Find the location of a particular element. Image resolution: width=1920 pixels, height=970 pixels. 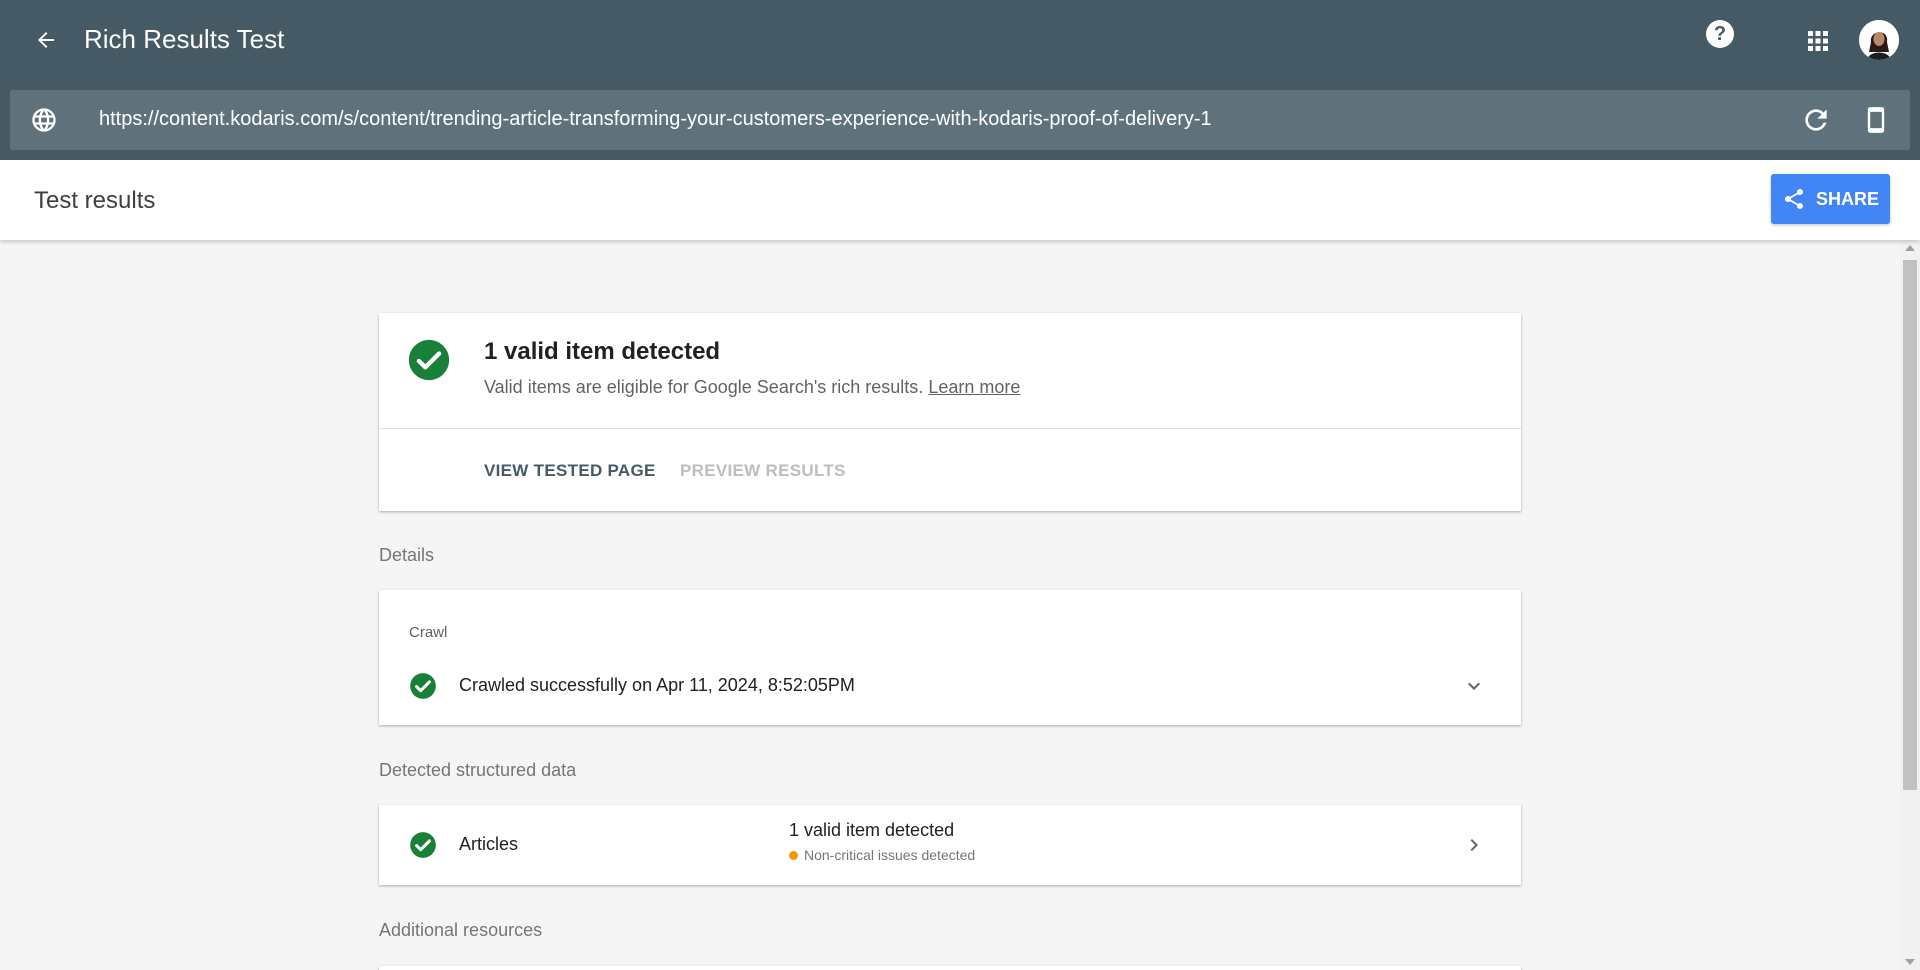

arrow-back-icon is located at coordinates (46, 40).